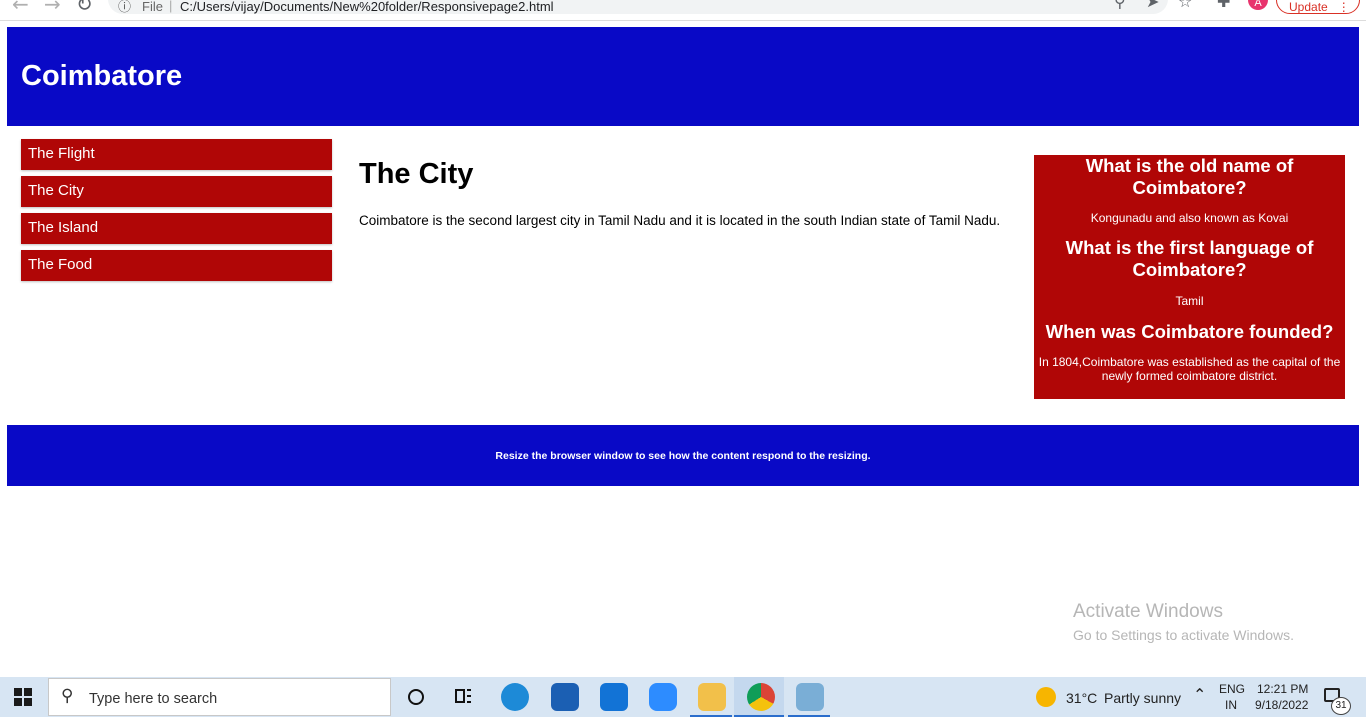 The height and width of the screenshot is (717, 1366). I want to click on bookmark-star-icon: ☆, so click(1185, 5).